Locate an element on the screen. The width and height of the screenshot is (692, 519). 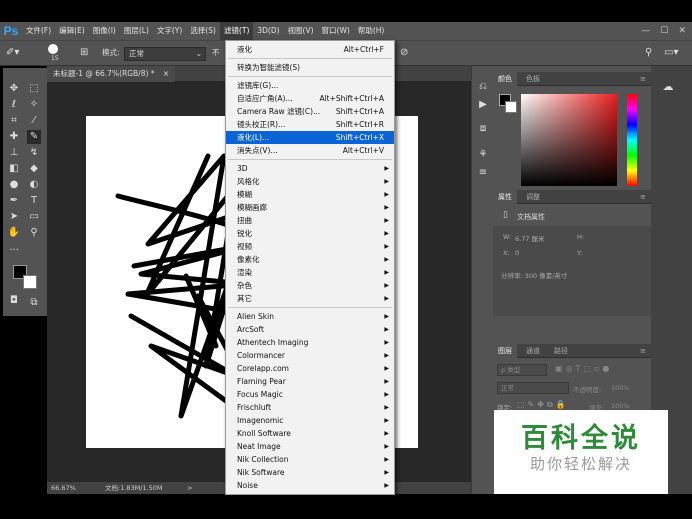
filter-menu-item: Knoll Software ▶ is located at coordinates (310, 433).